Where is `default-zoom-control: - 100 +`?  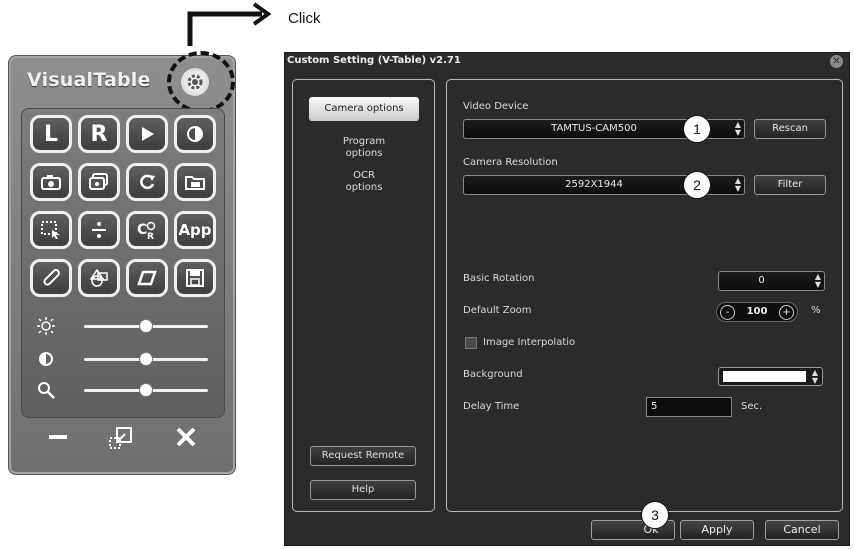
default-zoom-control: - 100 + is located at coordinates (757, 312).